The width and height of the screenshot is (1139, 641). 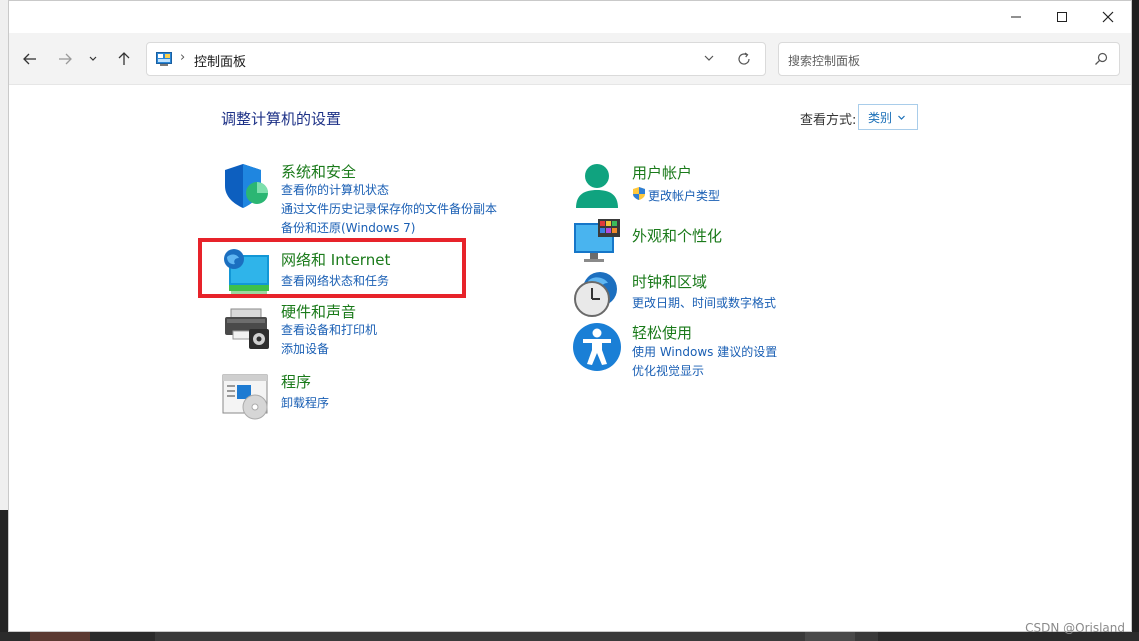 I want to click on navigation-bar: › 控制面板 搜索控制面板, so click(x=570, y=59).